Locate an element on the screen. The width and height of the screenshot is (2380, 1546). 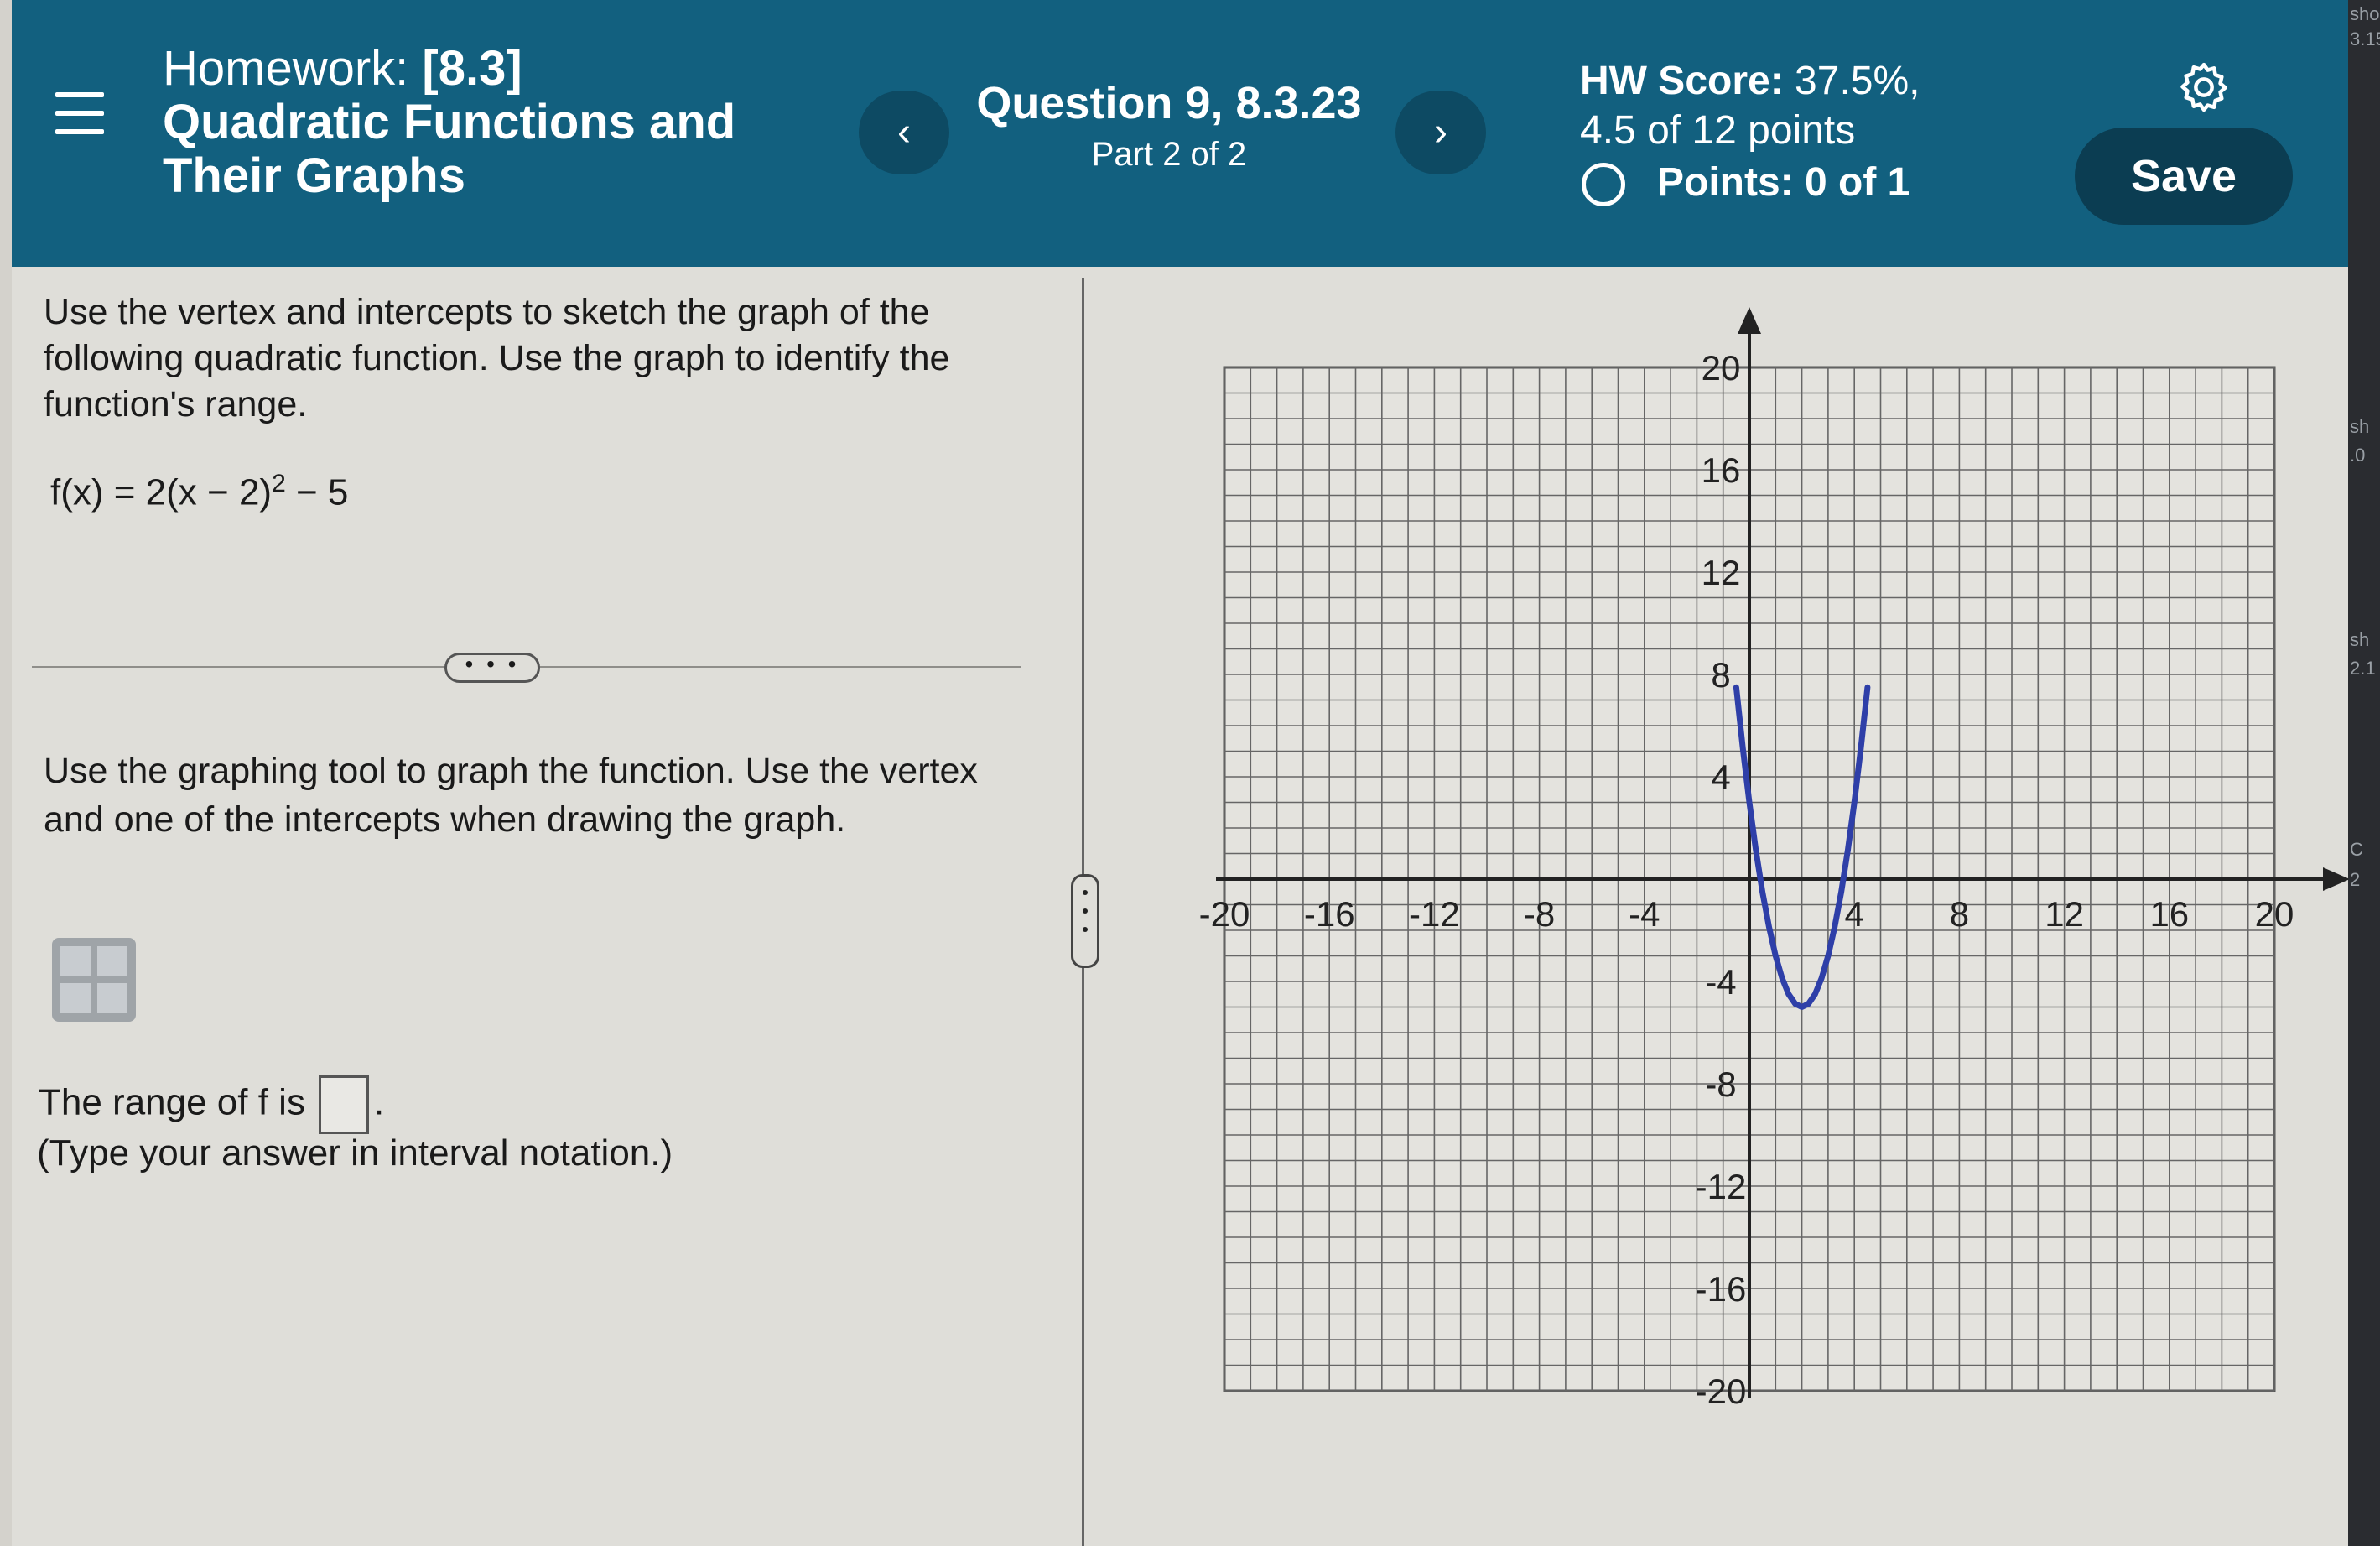
y-tick-label: -20 is located at coordinates (1721, 1391).